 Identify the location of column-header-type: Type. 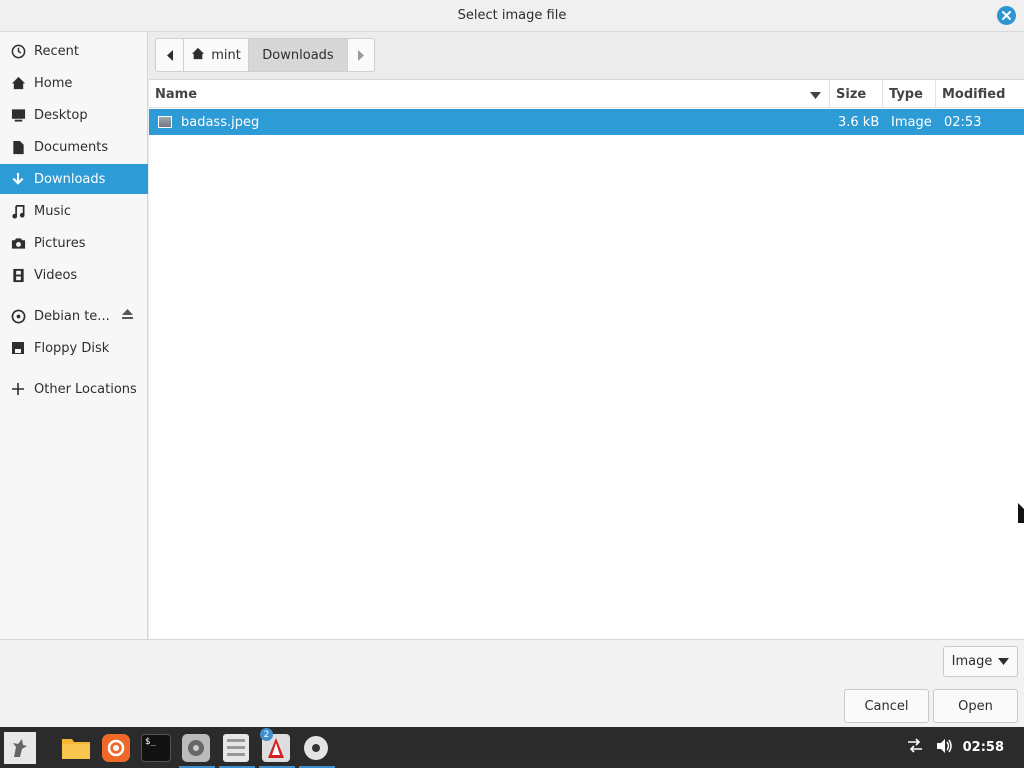
(909, 94).